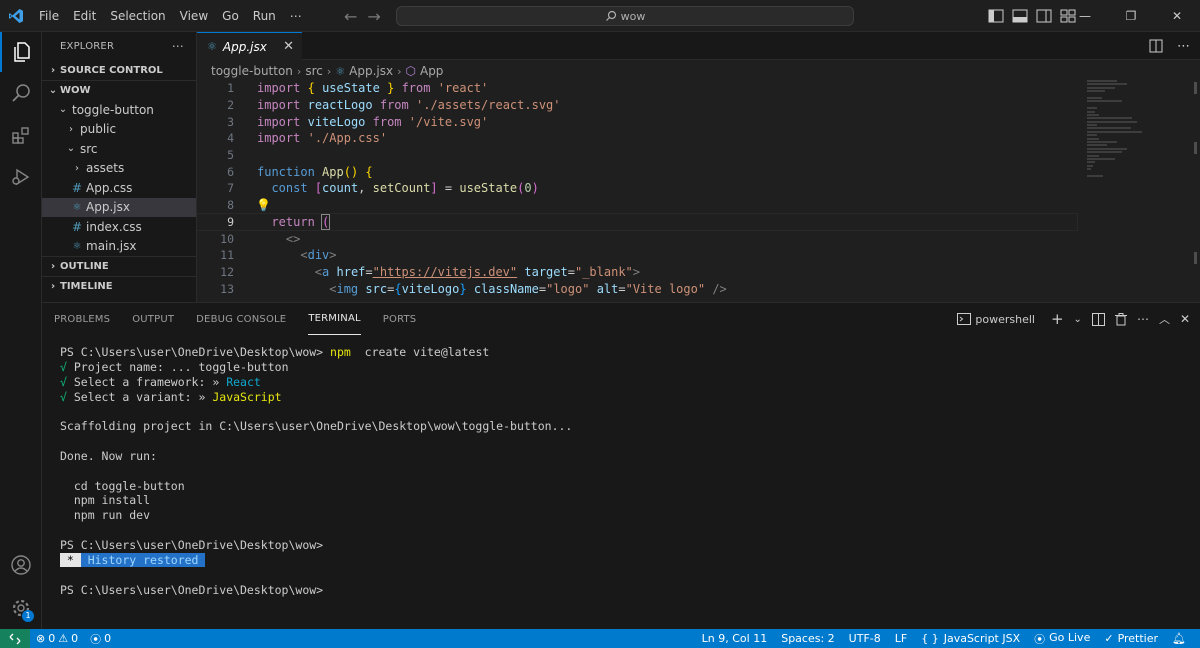 The width and height of the screenshot is (1200, 648). What do you see at coordinates (119, 266) in the screenshot?
I see `section-outline: › OUTLINE` at bounding box center [119, 266].